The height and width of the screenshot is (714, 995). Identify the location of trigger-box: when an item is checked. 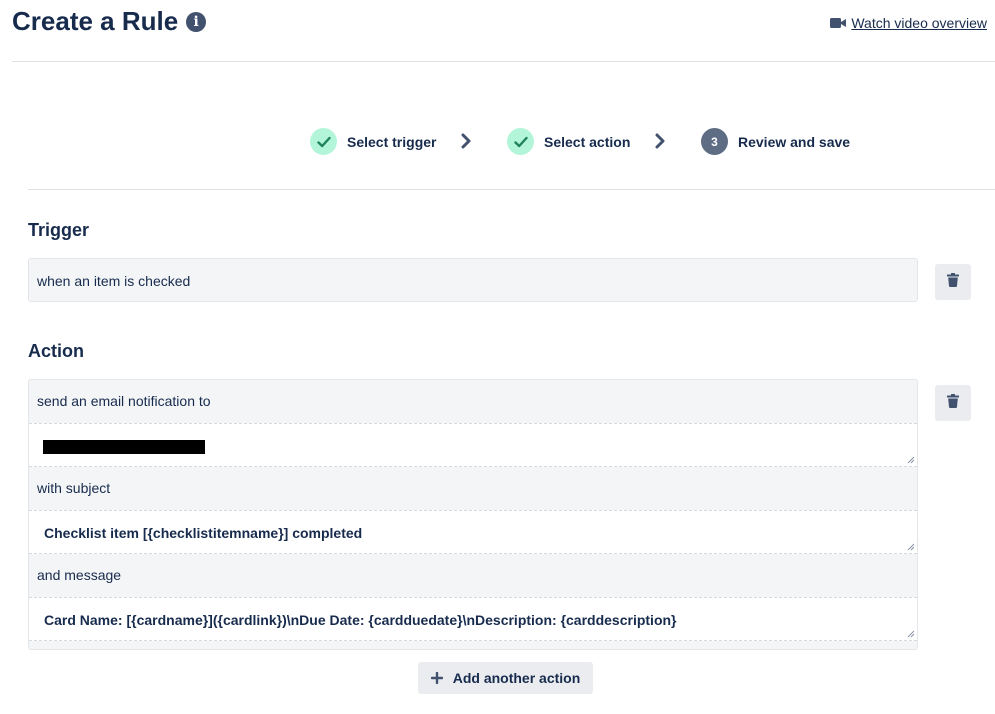
(473, 280).